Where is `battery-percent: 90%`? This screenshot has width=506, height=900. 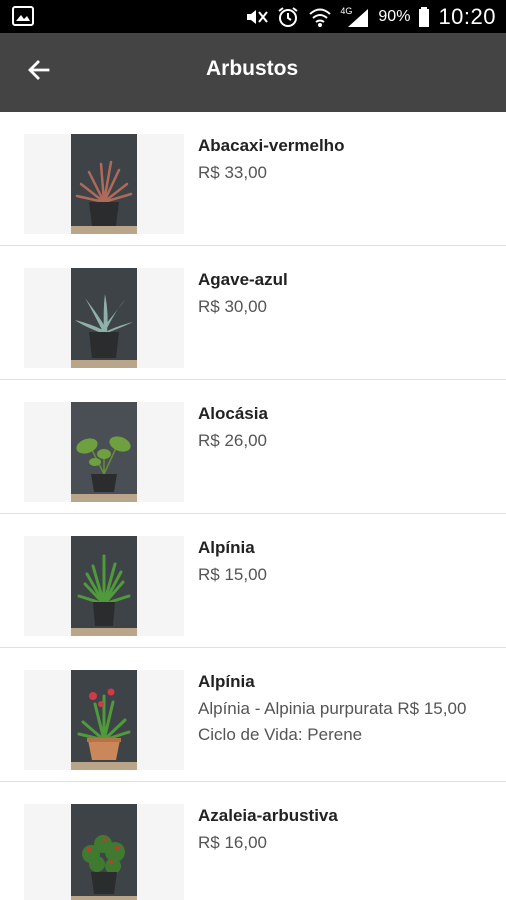 battery-percent: 90% is located at coordinates (394, 16).